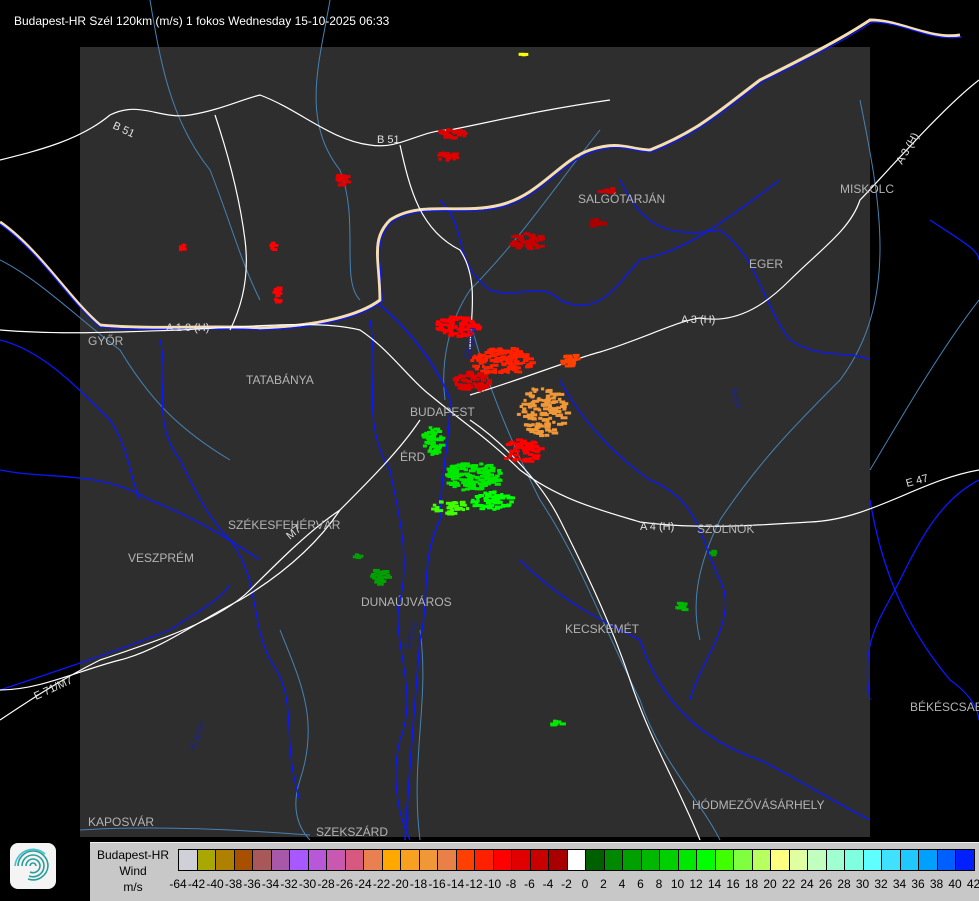 Image resolution: width=979 pixels, height=901 pixels. I want to click on river-label-duna: Duna, so click(407, 818).